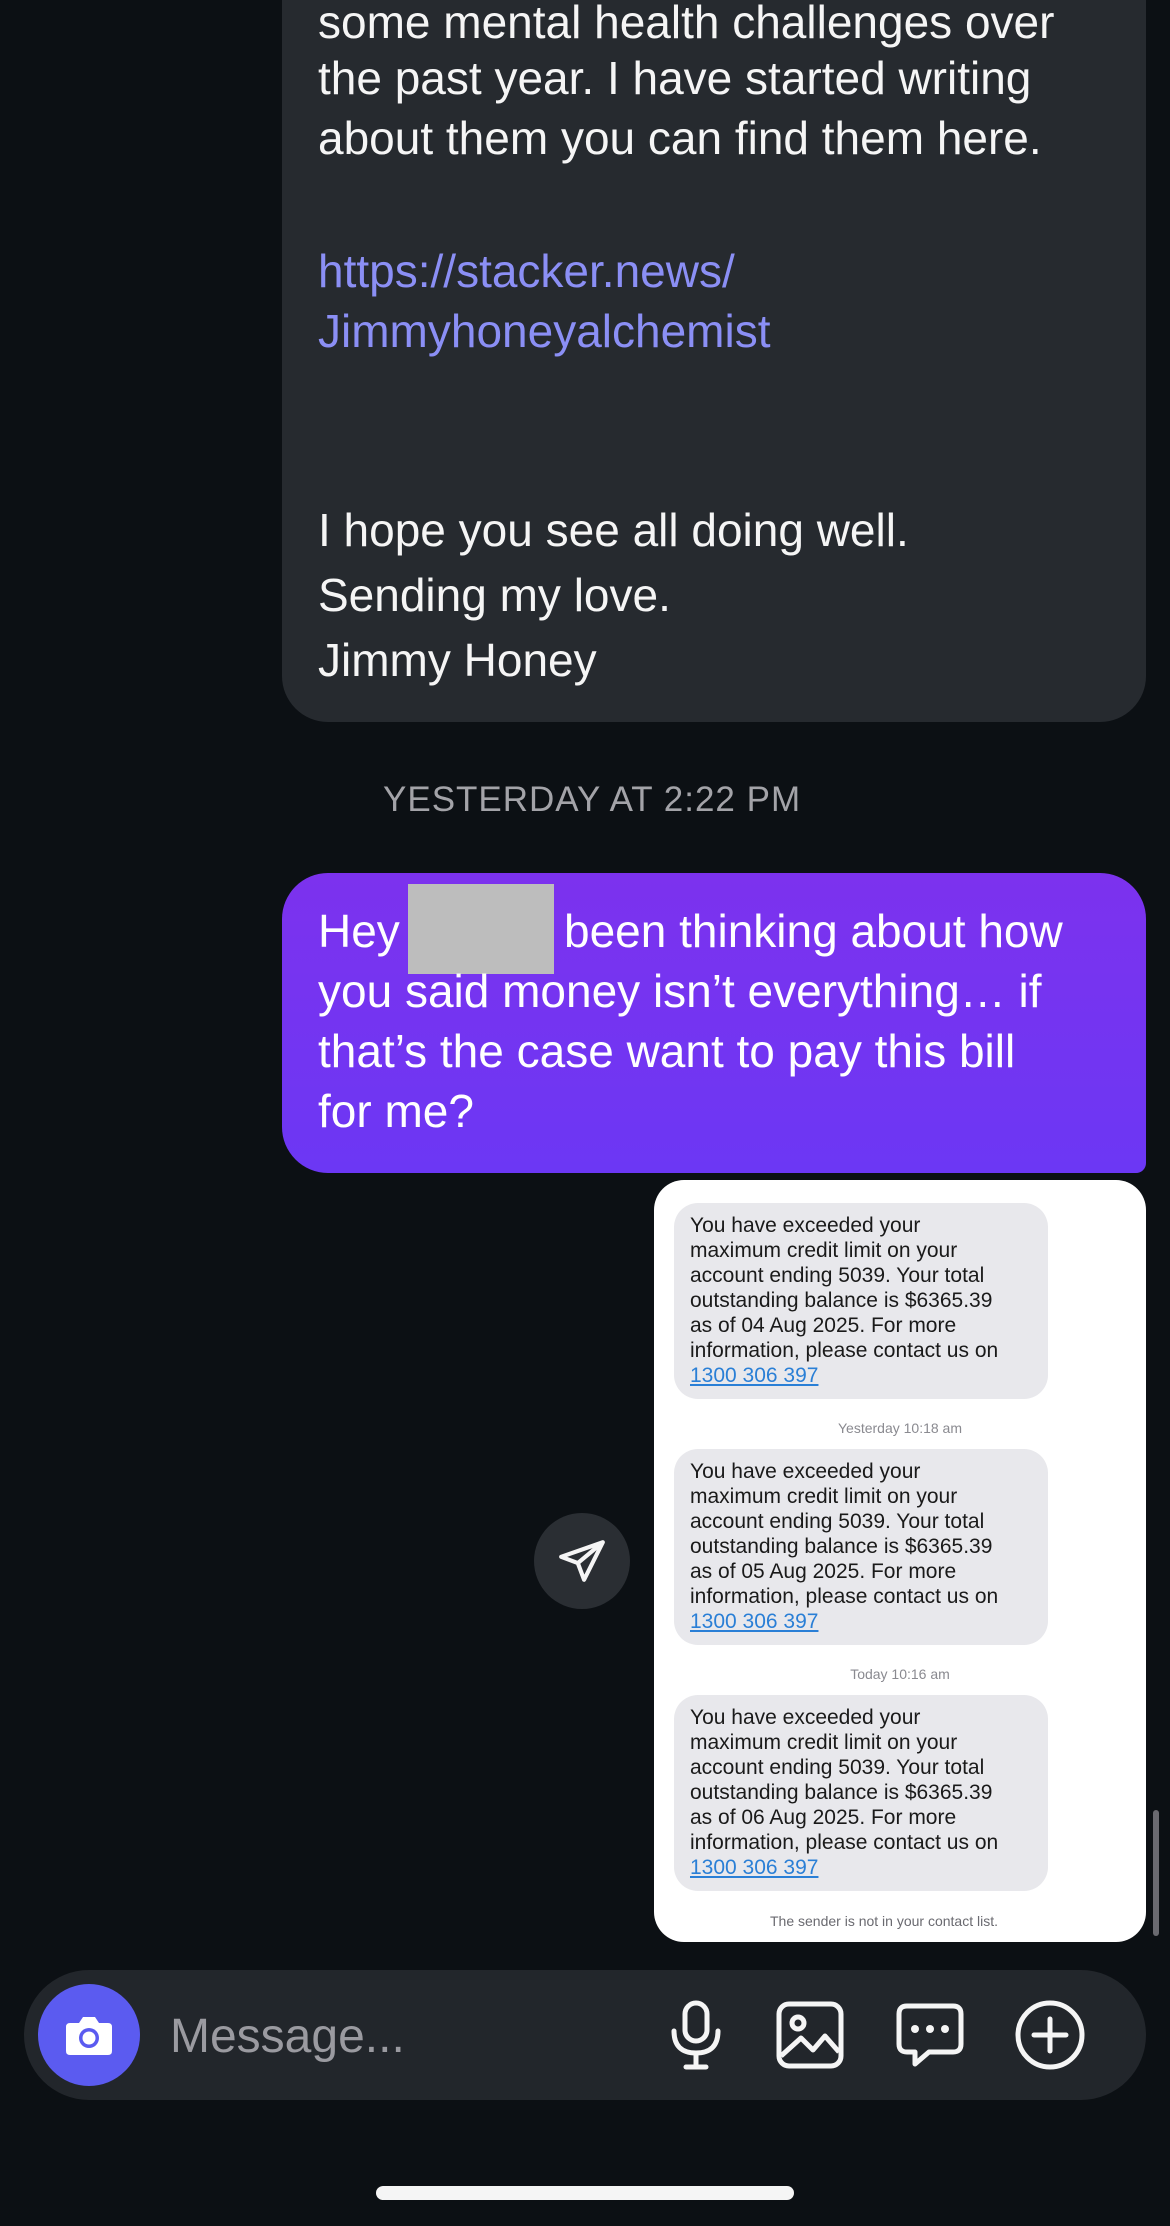 This screenshot has width=1170, height=2226. I want to click on incoming-message-line: some mental health challenges over, so click(686, 24).